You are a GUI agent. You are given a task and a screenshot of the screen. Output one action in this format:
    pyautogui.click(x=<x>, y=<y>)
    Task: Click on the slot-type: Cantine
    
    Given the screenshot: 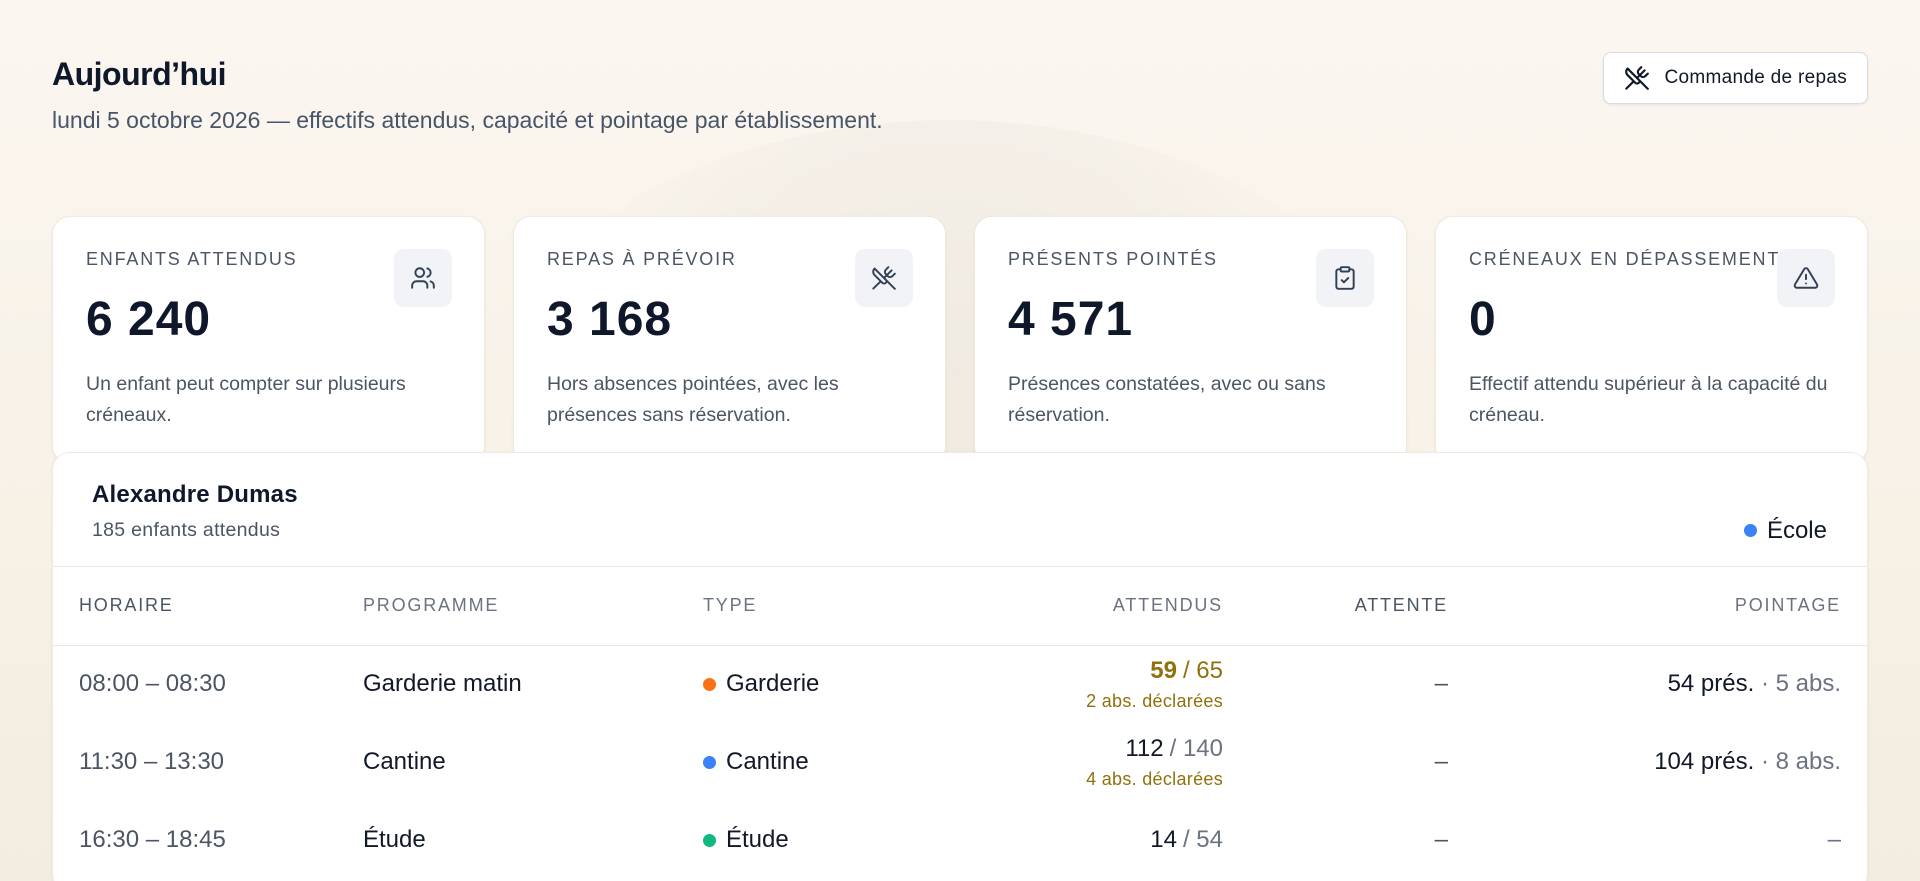 What is the action you would take?
    pyautogui.click(x=823, y=762)
    